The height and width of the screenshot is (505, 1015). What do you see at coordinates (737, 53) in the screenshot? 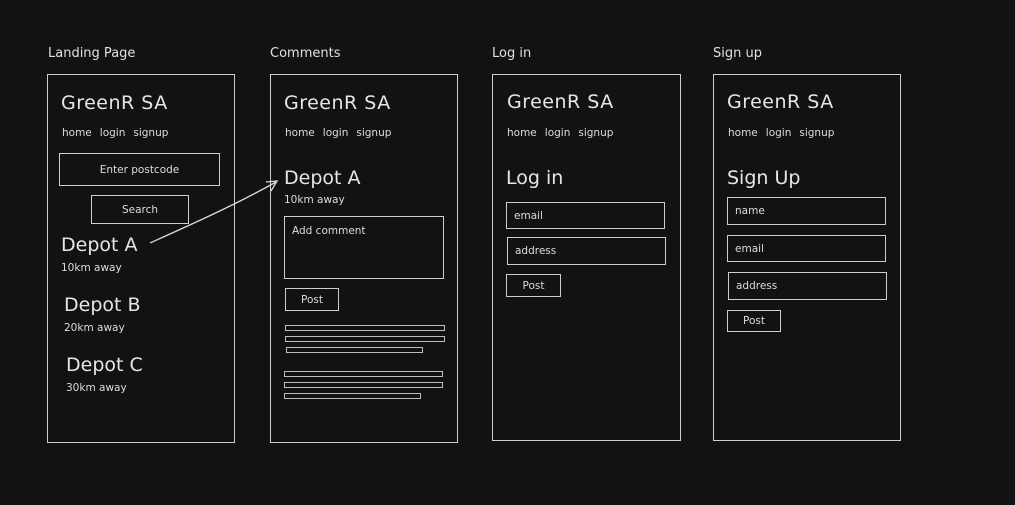
I see `caption-sign-up: Sign up` at bounding box center [737, 53].